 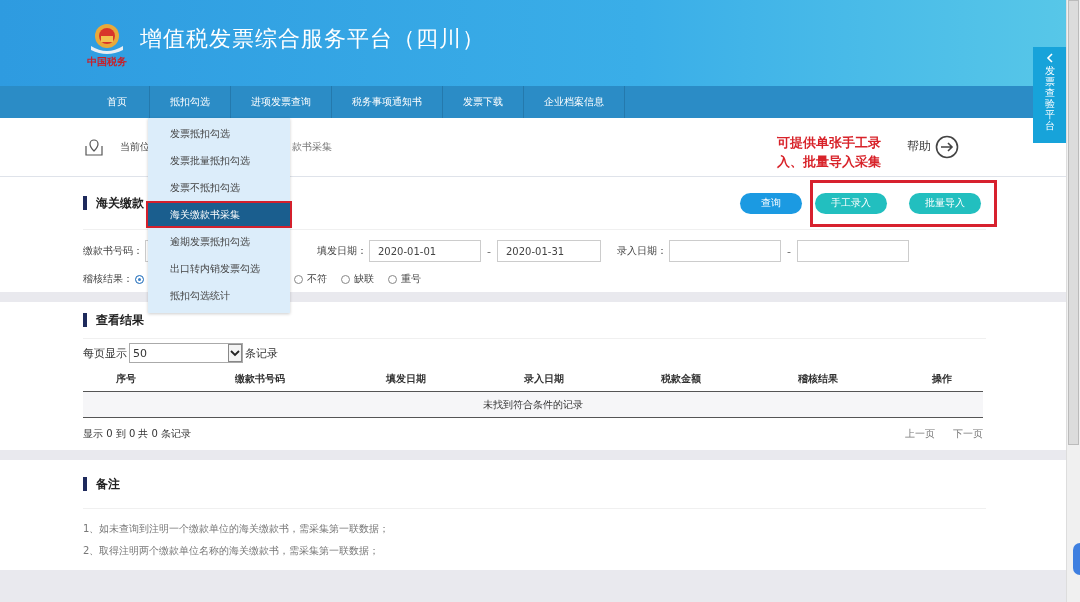 What do you see at coordinates (107, 62) in the screenshot?
I see `logo-caption: 中国税务` at bounding box center [107, 62].